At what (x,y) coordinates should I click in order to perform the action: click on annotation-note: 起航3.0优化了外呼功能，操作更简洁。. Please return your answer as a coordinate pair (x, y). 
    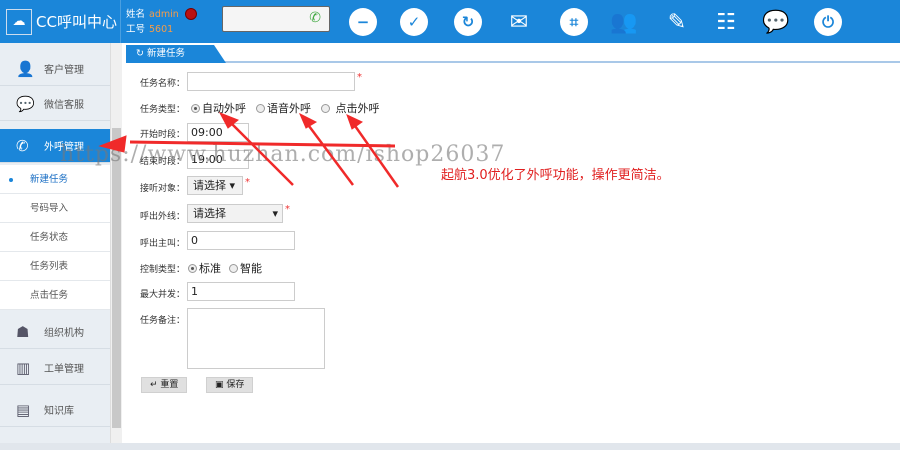
    Looking at the image, I should click on (555, 175).